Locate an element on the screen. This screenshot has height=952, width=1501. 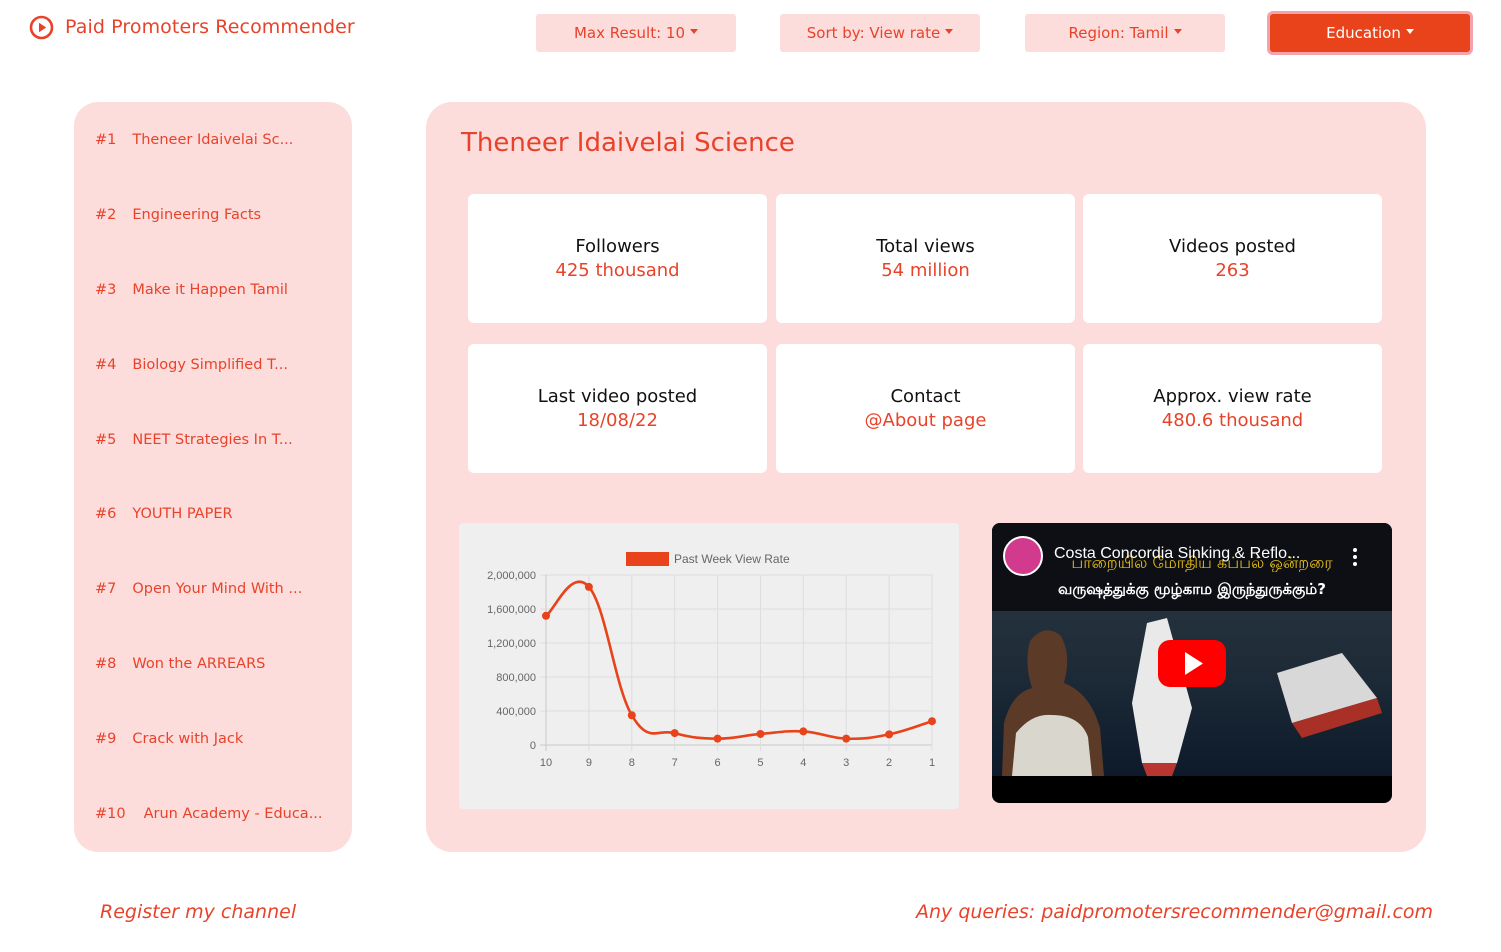
stat-card-videos-posted: Videos posted 263 is located at coordinates (1232, 258).